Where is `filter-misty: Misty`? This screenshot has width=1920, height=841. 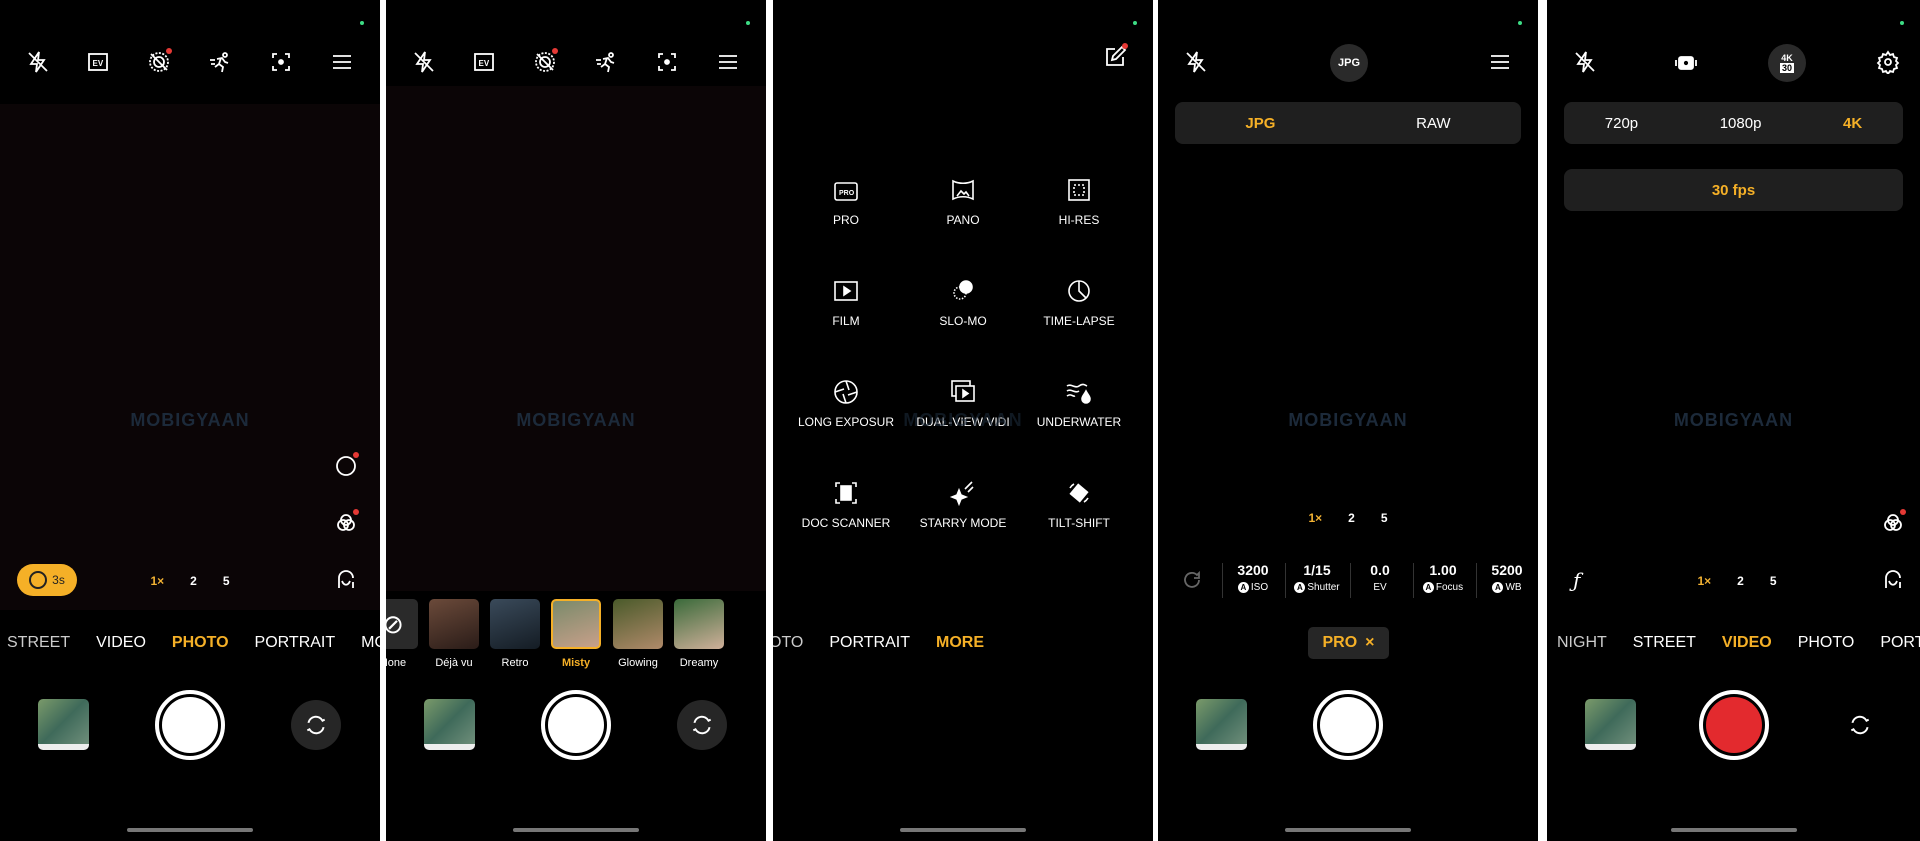
filter-misty: Misty is located at coordinates (576, 634).